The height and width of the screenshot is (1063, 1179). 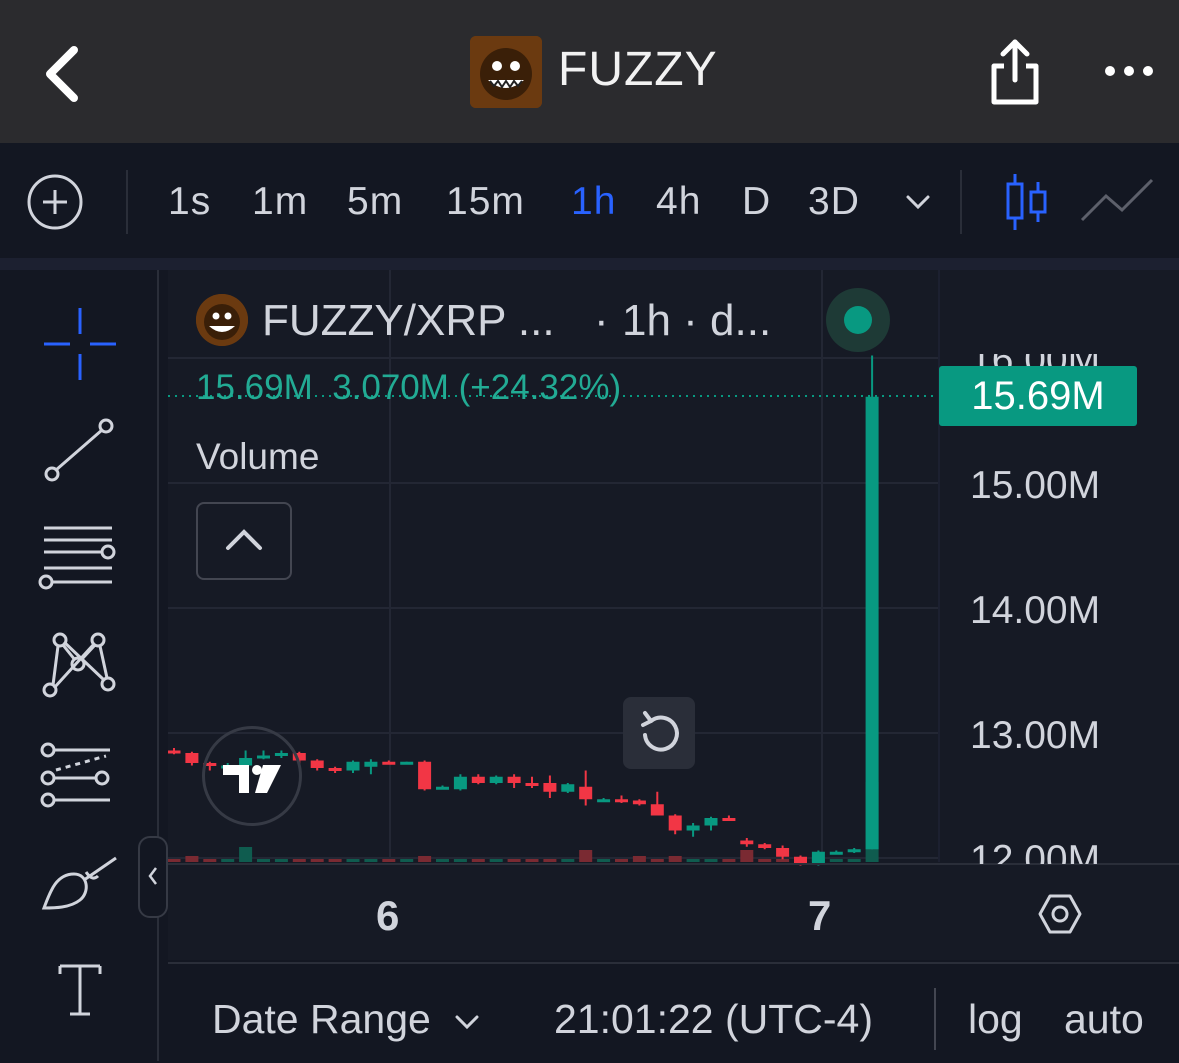 What do you see at coordinates (678, 202) in the screenshot?
I see `timeframe-4h: 4h` at bounding box center [678, 202].